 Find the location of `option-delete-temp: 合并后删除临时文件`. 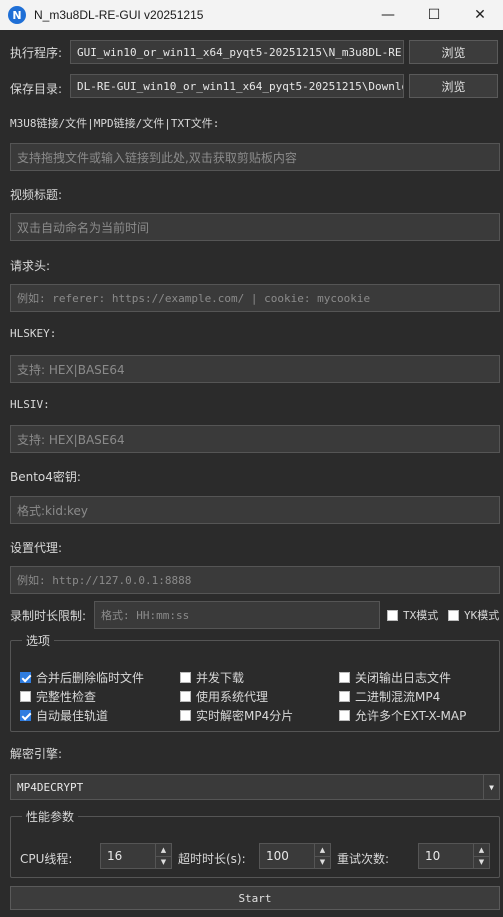

option-delete-temp: 合并后删除临时文件 is located at coordinates (82, 677).